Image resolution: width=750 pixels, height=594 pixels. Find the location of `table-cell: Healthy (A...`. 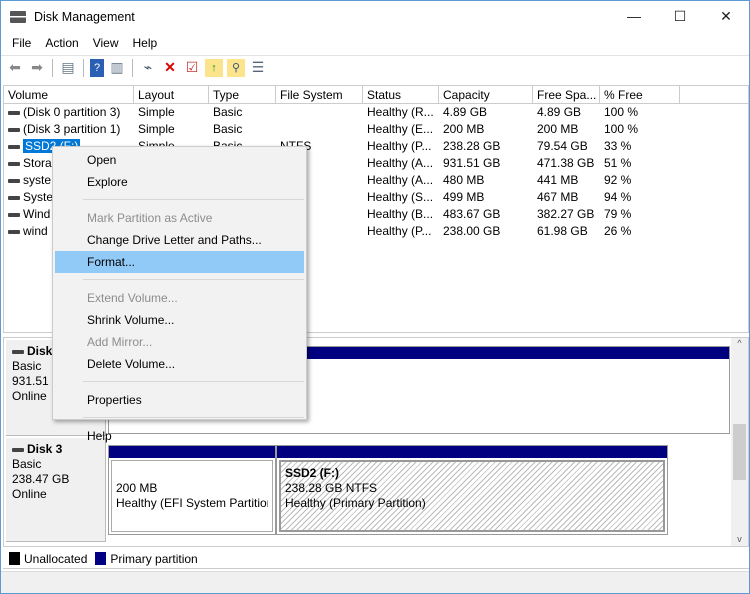

table-cell: Healthy (A... is located at coordinates (400, 163).